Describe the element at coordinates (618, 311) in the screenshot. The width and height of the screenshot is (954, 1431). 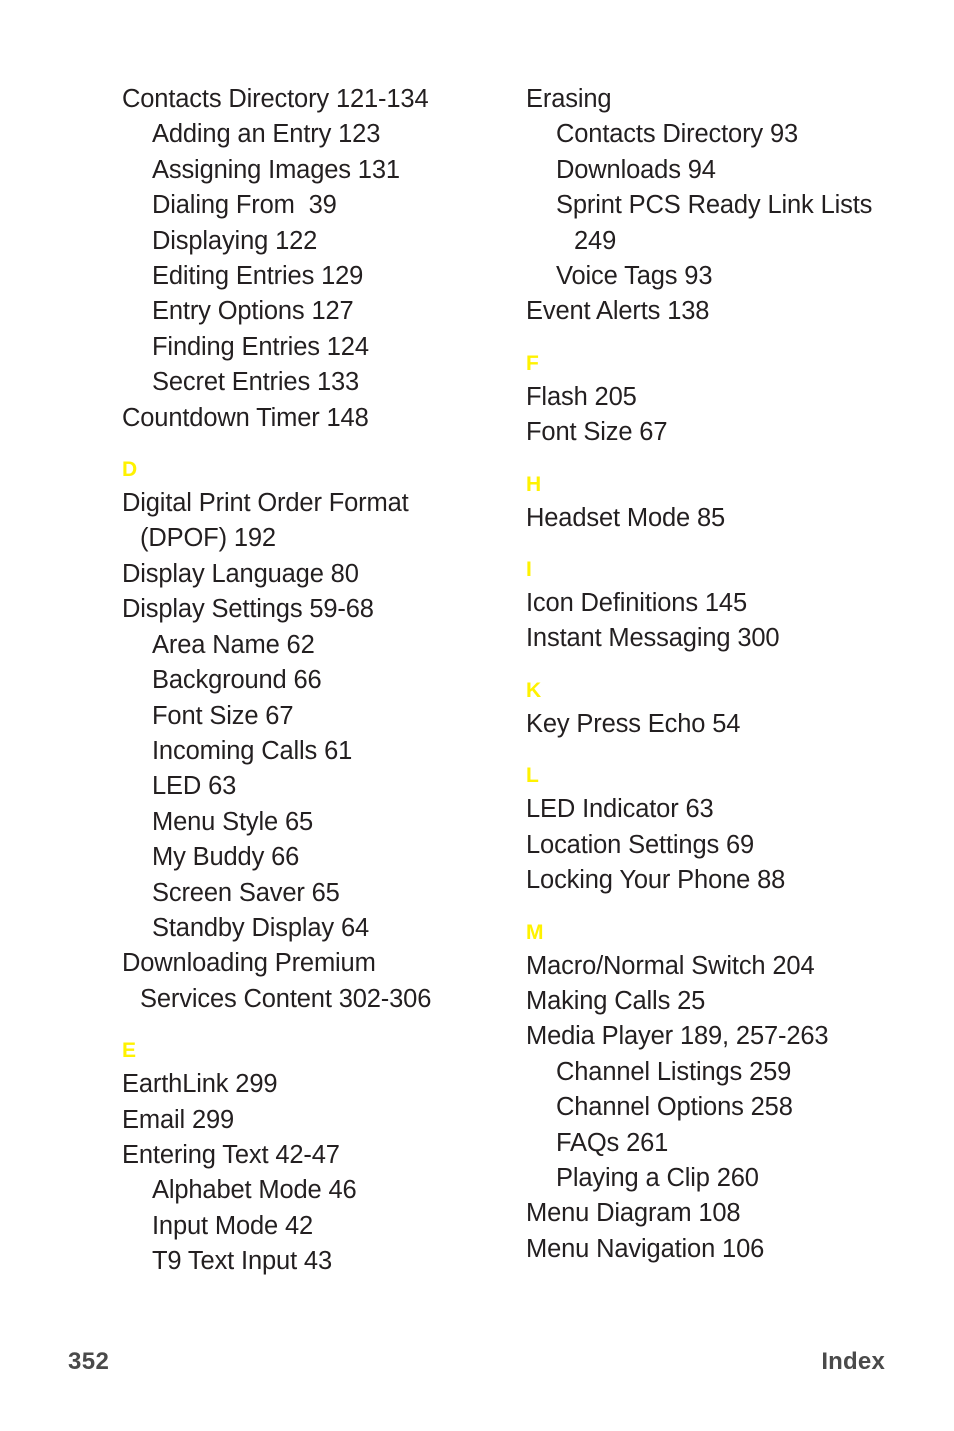
I see `index-entry: Event Alerts 138` at that location.